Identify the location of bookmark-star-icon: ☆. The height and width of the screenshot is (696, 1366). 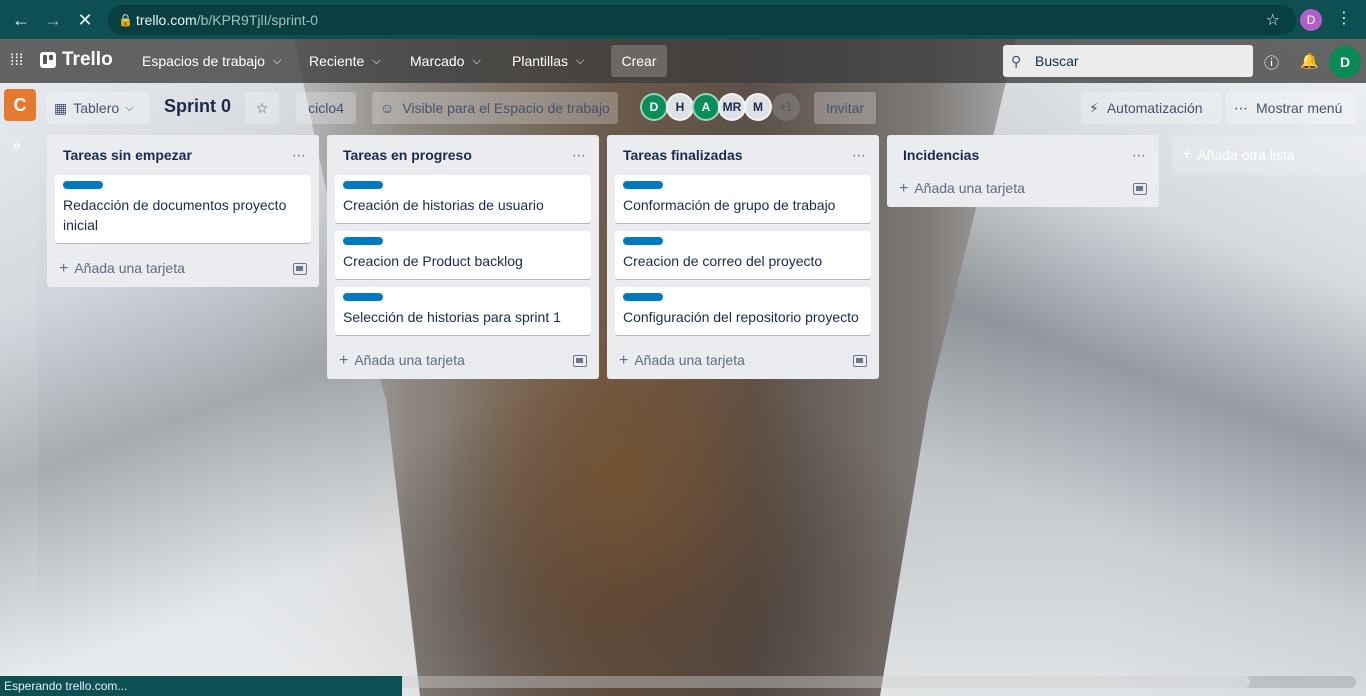
(1273, 20).